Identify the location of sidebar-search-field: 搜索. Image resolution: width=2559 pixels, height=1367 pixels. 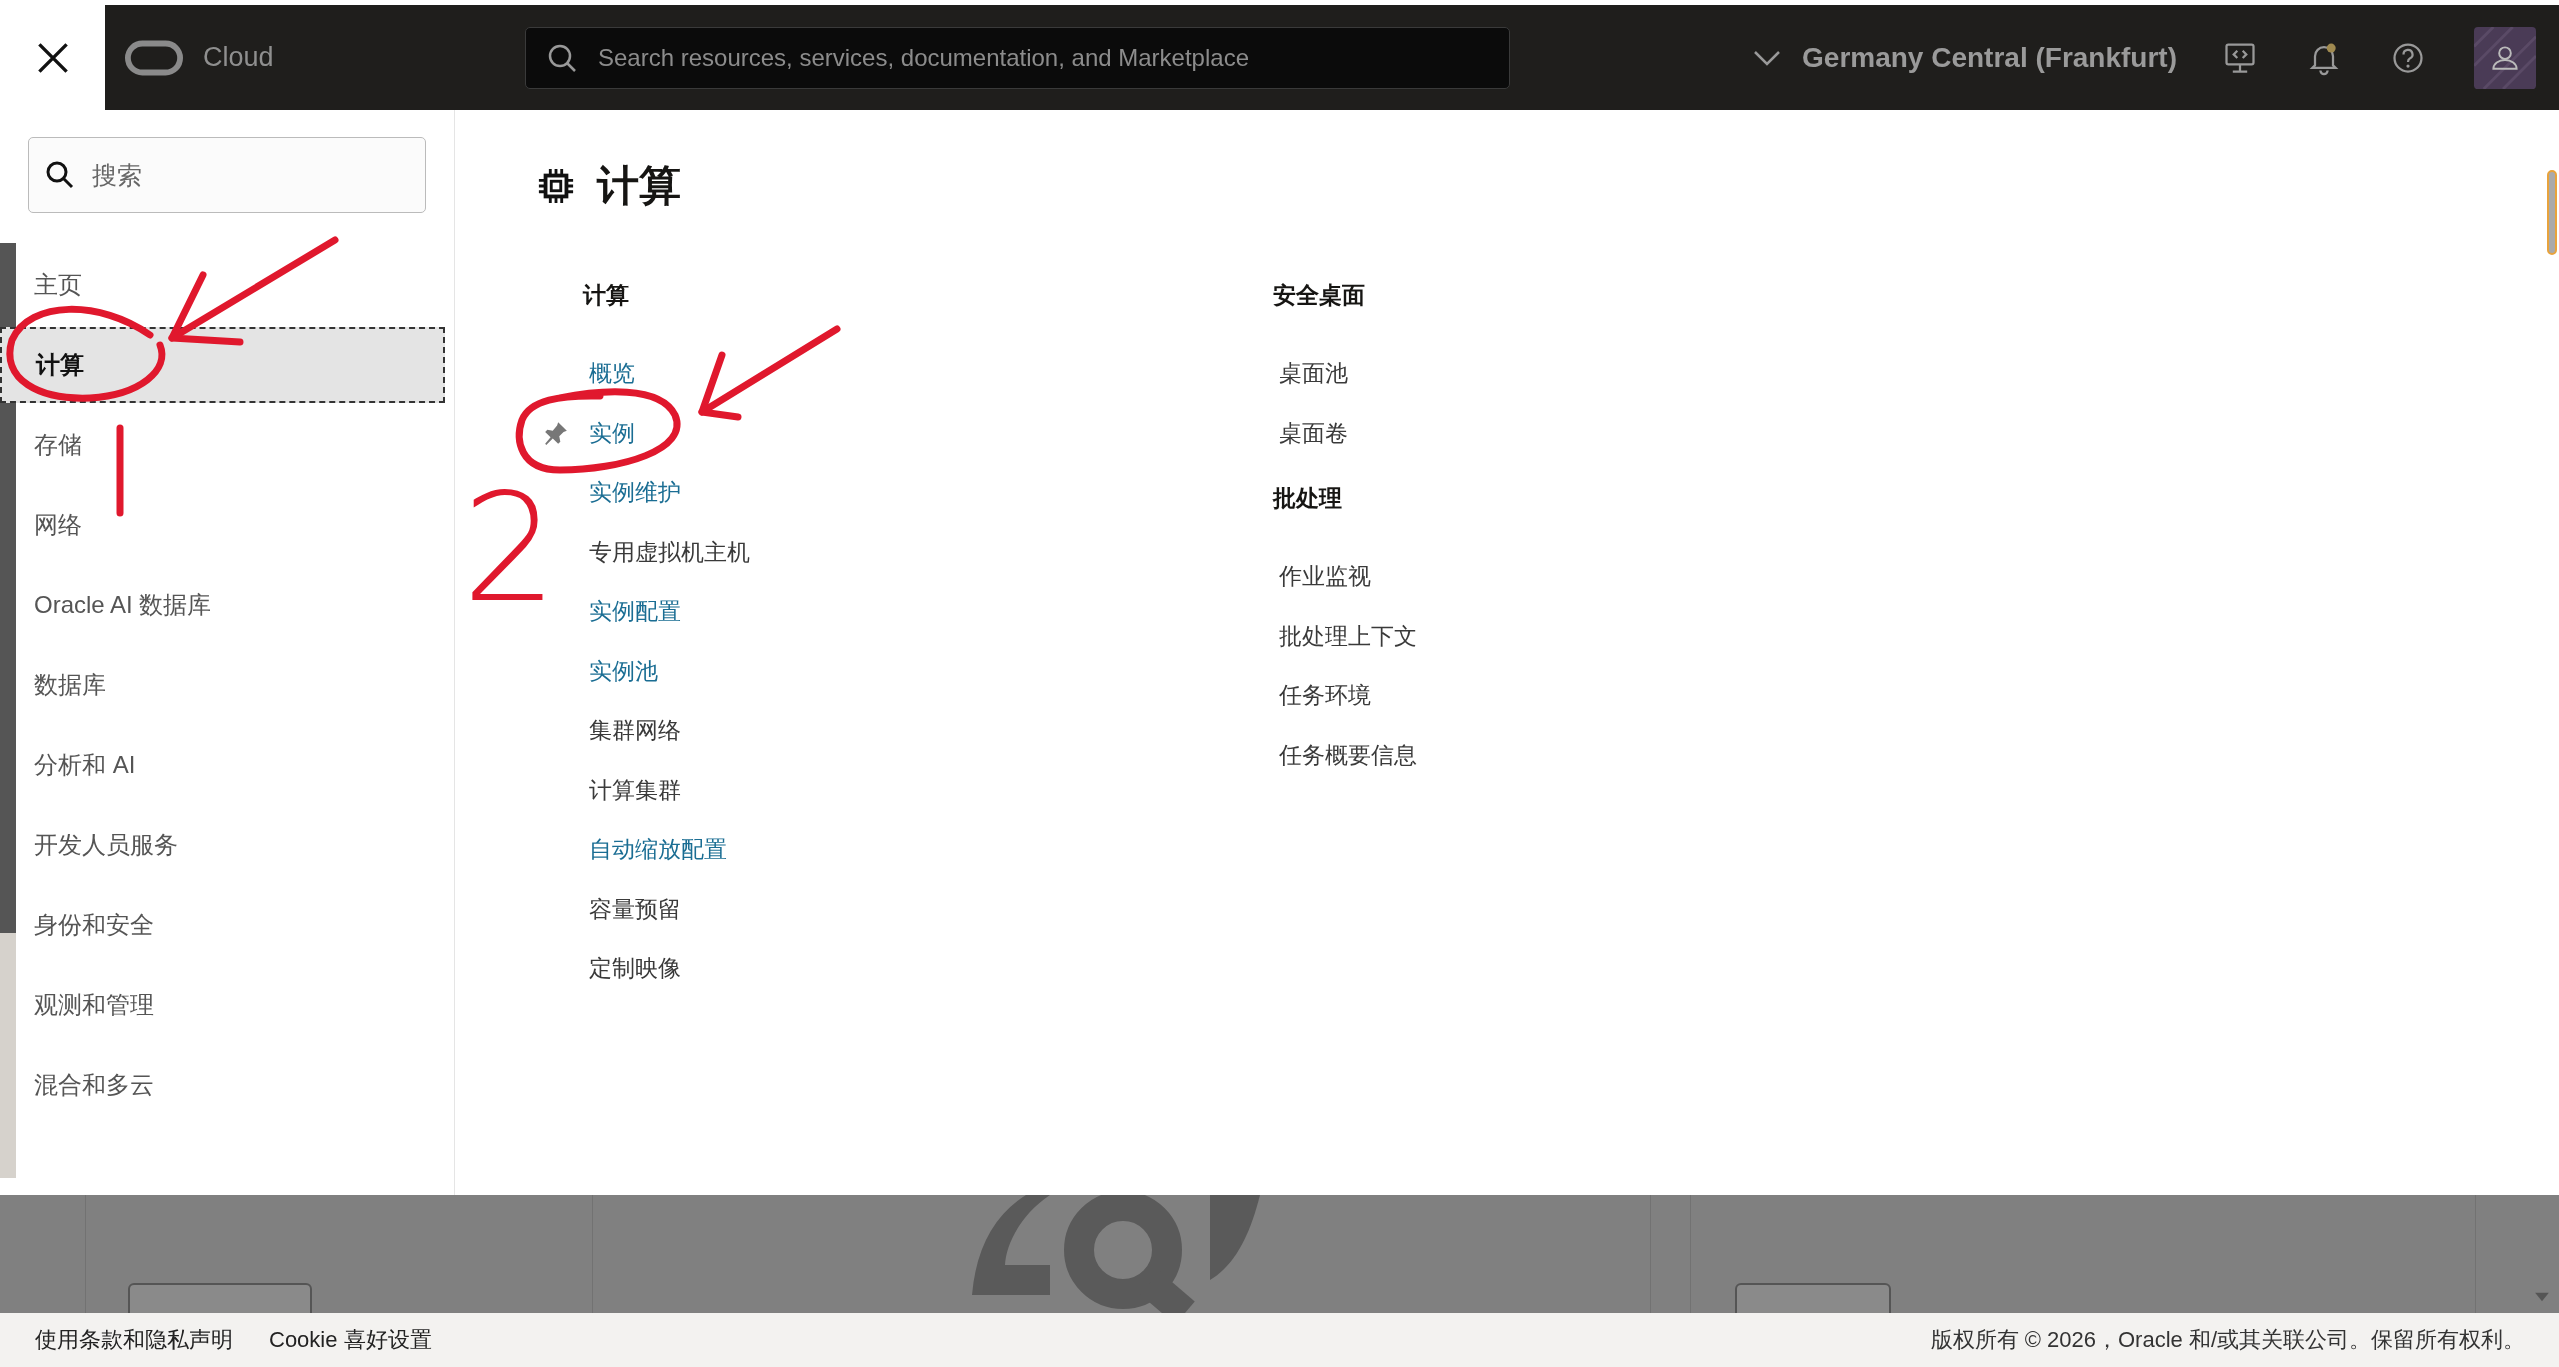
(227, 175).